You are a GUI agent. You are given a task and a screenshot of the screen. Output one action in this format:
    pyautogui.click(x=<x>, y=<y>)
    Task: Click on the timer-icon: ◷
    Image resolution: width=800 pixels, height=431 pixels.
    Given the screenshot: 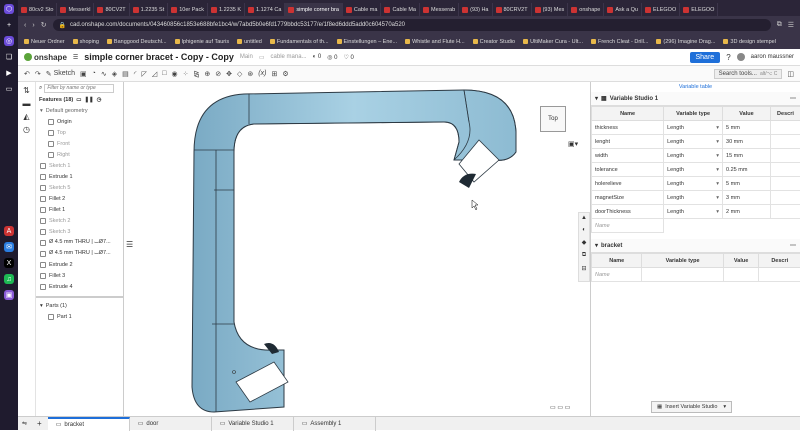 What is the action you would take?
    pyautogui.click(x=99, y=100)
    